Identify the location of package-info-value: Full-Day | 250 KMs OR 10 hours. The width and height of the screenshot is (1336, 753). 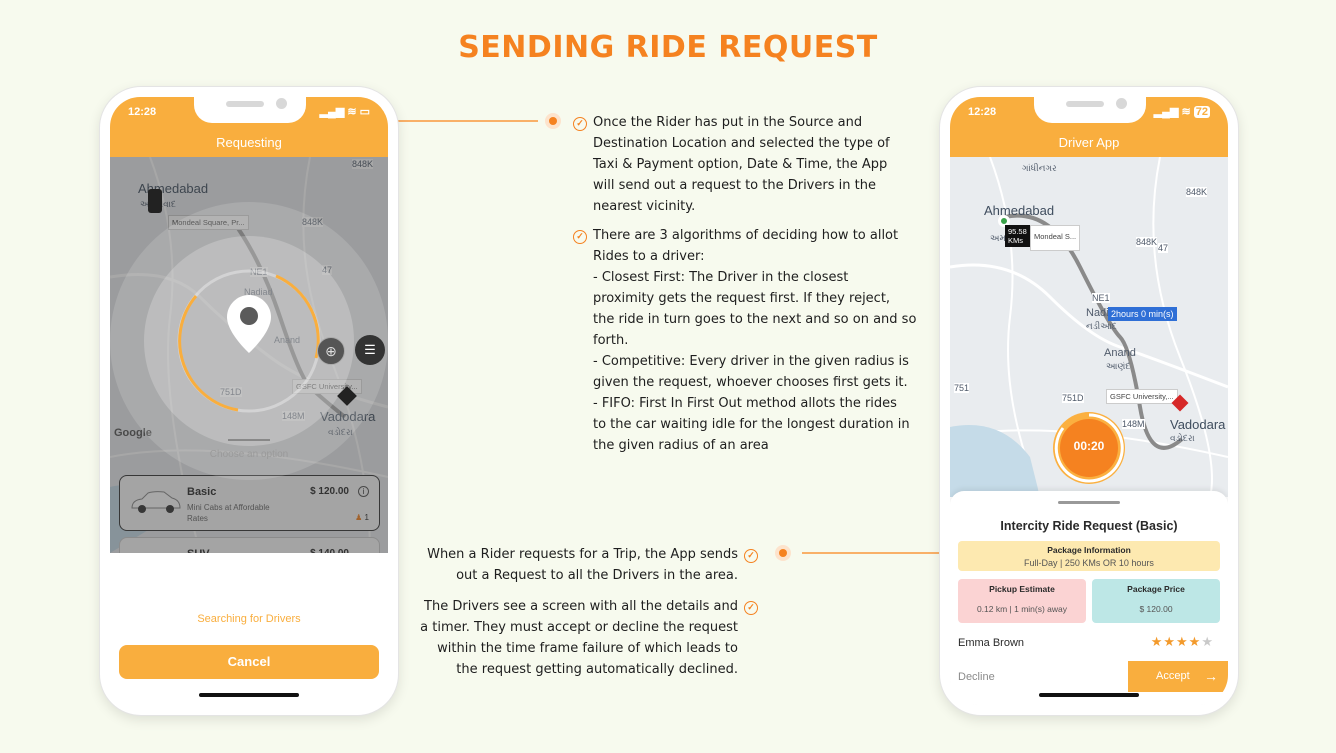
(1089, 563).